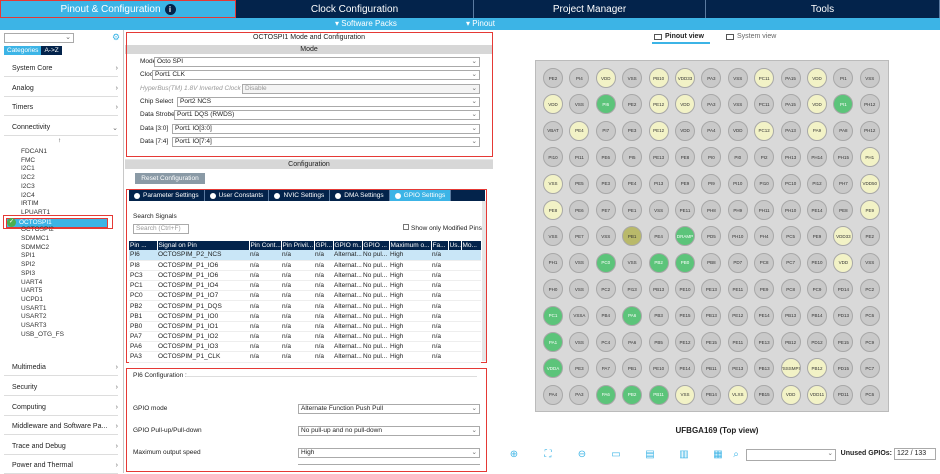  I want to click on pin-pd14: PD14, so click(843, 289).